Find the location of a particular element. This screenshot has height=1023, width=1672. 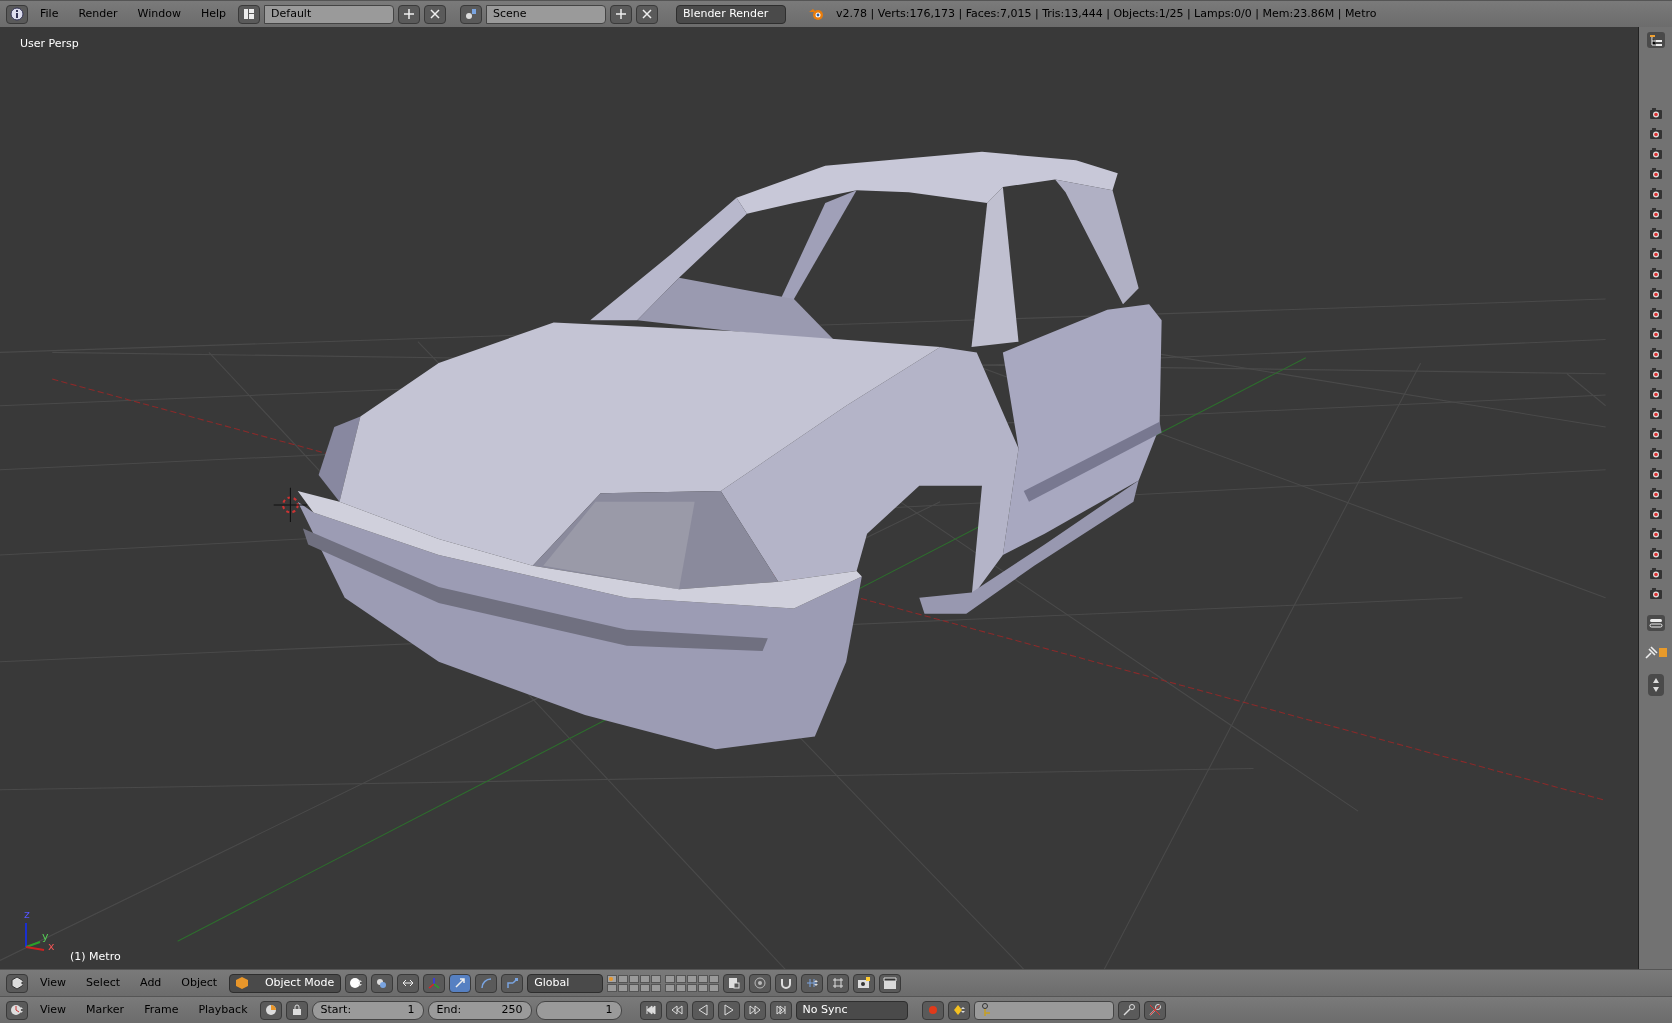

translate-tool-icon is located at coordinates (460, 983).